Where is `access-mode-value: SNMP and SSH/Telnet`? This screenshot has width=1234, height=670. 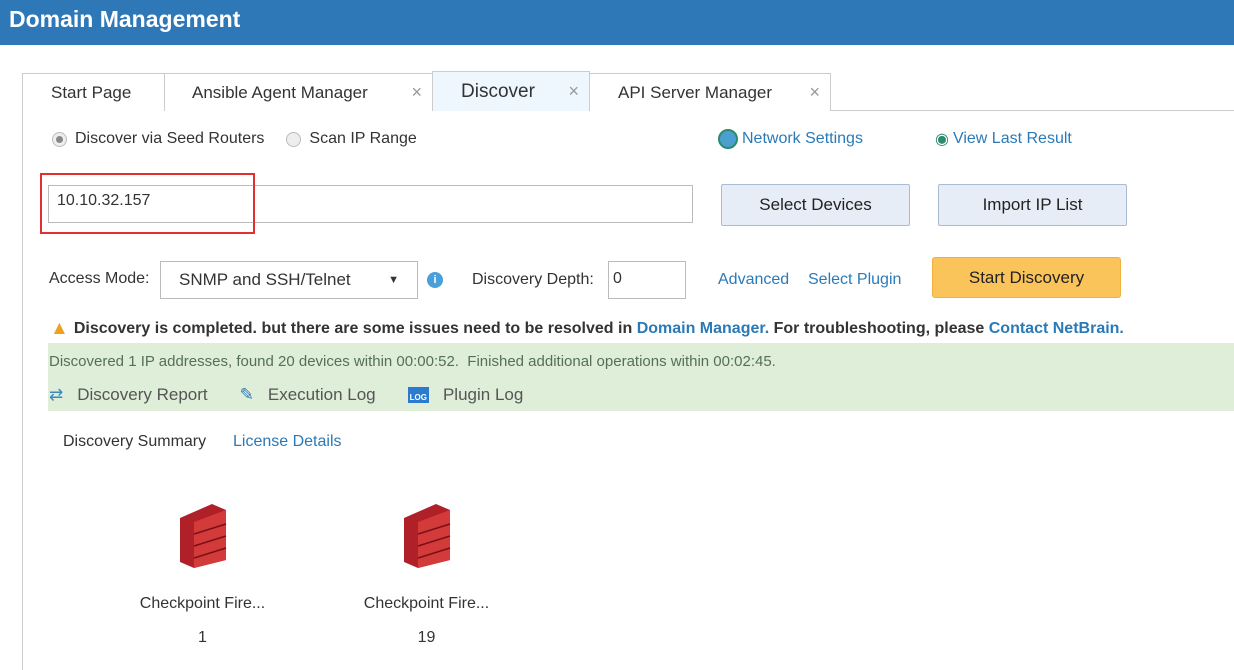
access-mode-value: SNMP and SSH/Telnet is located at coordinates (265, 279).